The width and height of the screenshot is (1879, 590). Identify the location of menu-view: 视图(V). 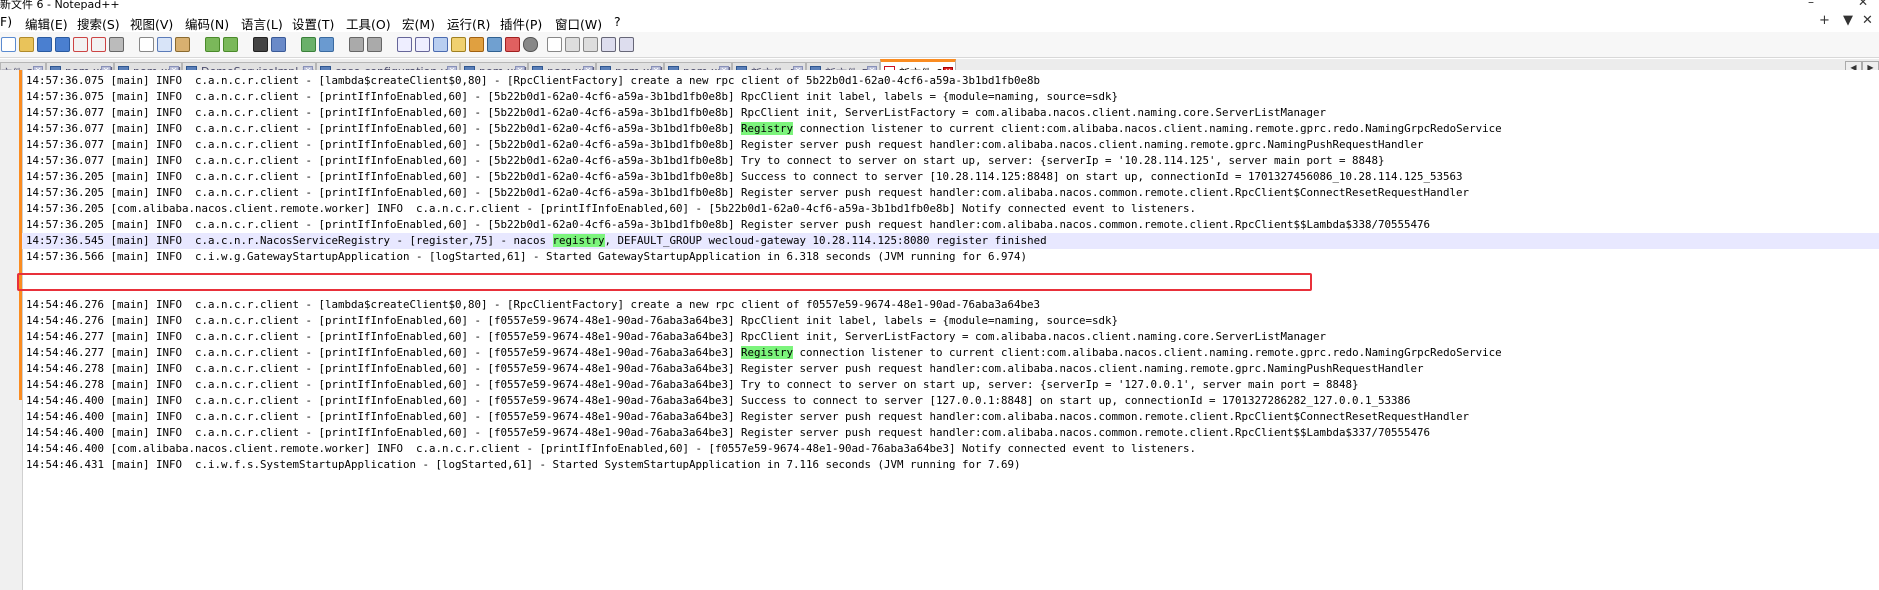
(151, 23).